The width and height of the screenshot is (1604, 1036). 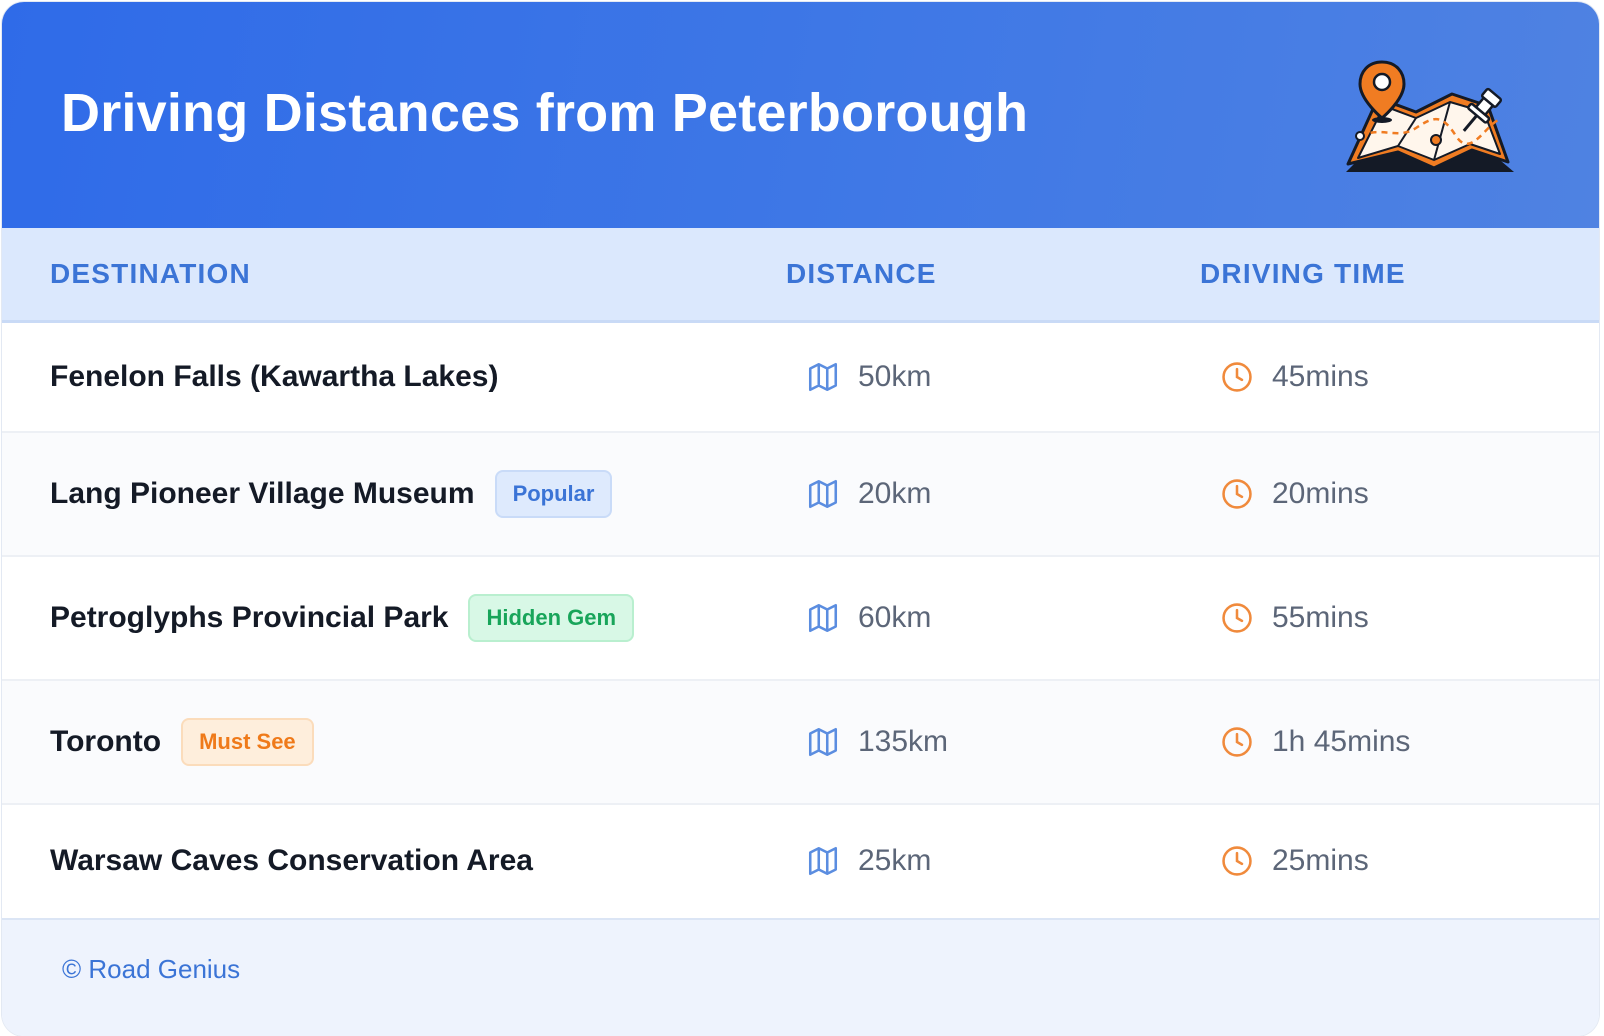 I want to click on distance-cell: 20km, so click(x=868, y=494).